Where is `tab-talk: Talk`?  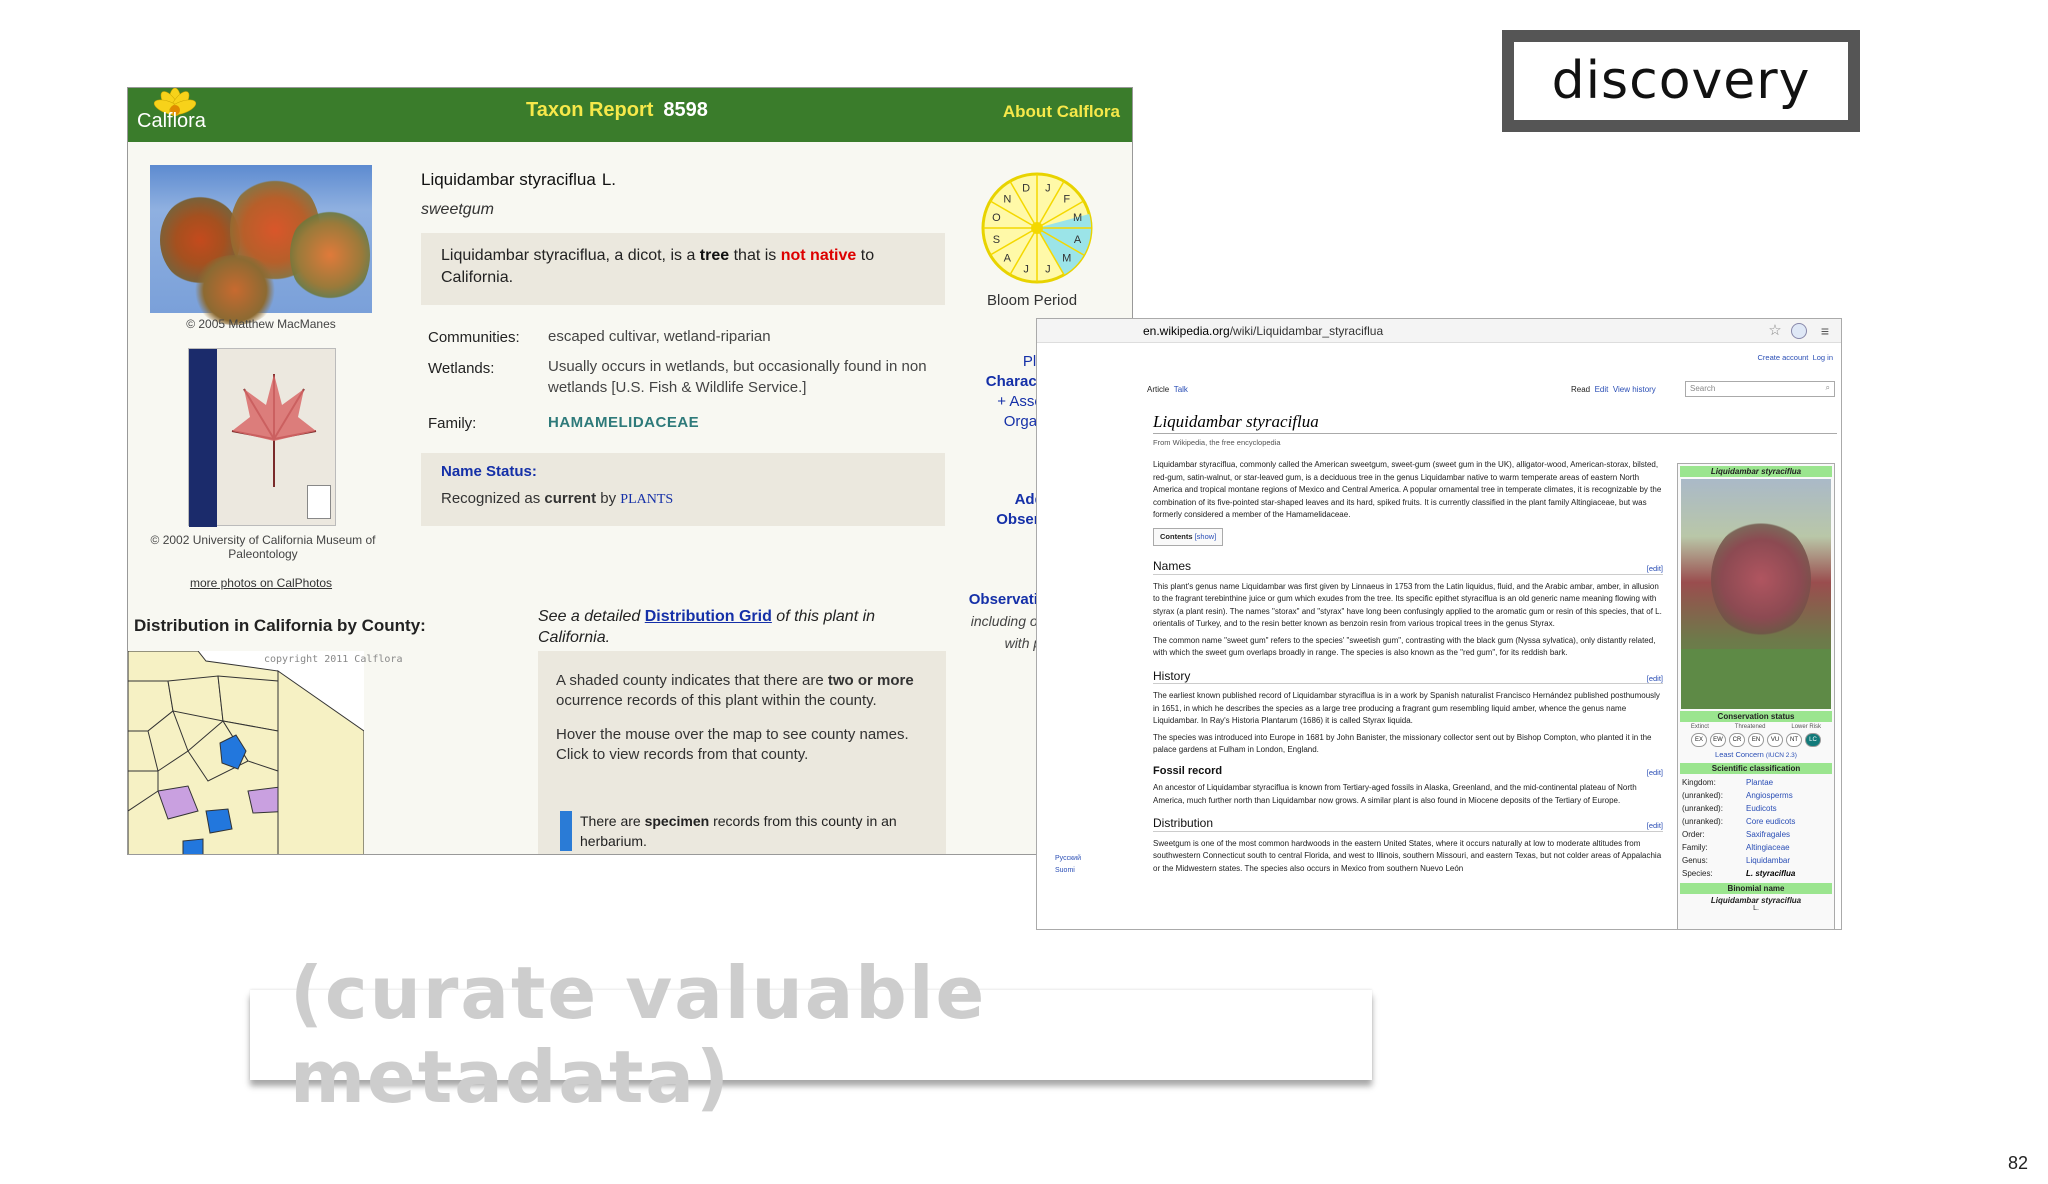 tab-talk: Talk is located at coordinates (1181, 389).